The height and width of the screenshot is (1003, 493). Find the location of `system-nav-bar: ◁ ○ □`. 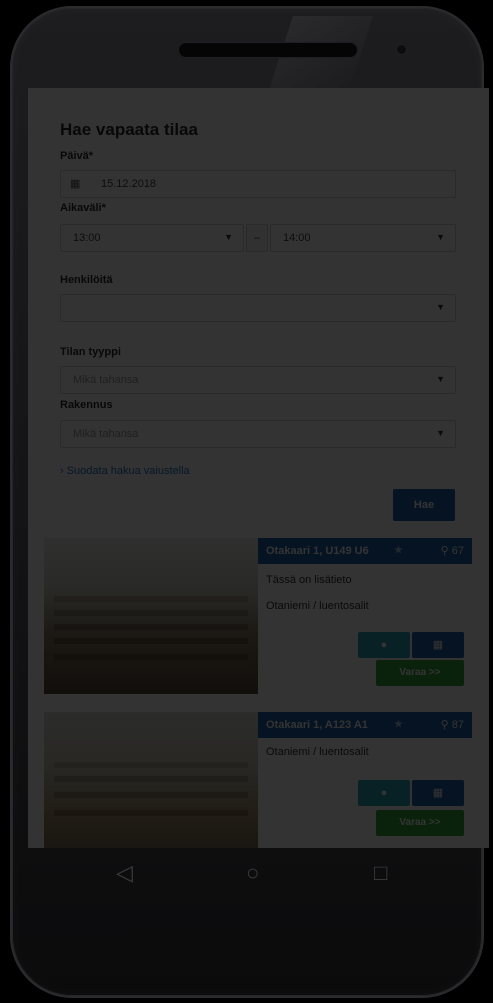

system-nav-bar: ◁ ○ □ is located at coordinates (258, 876).